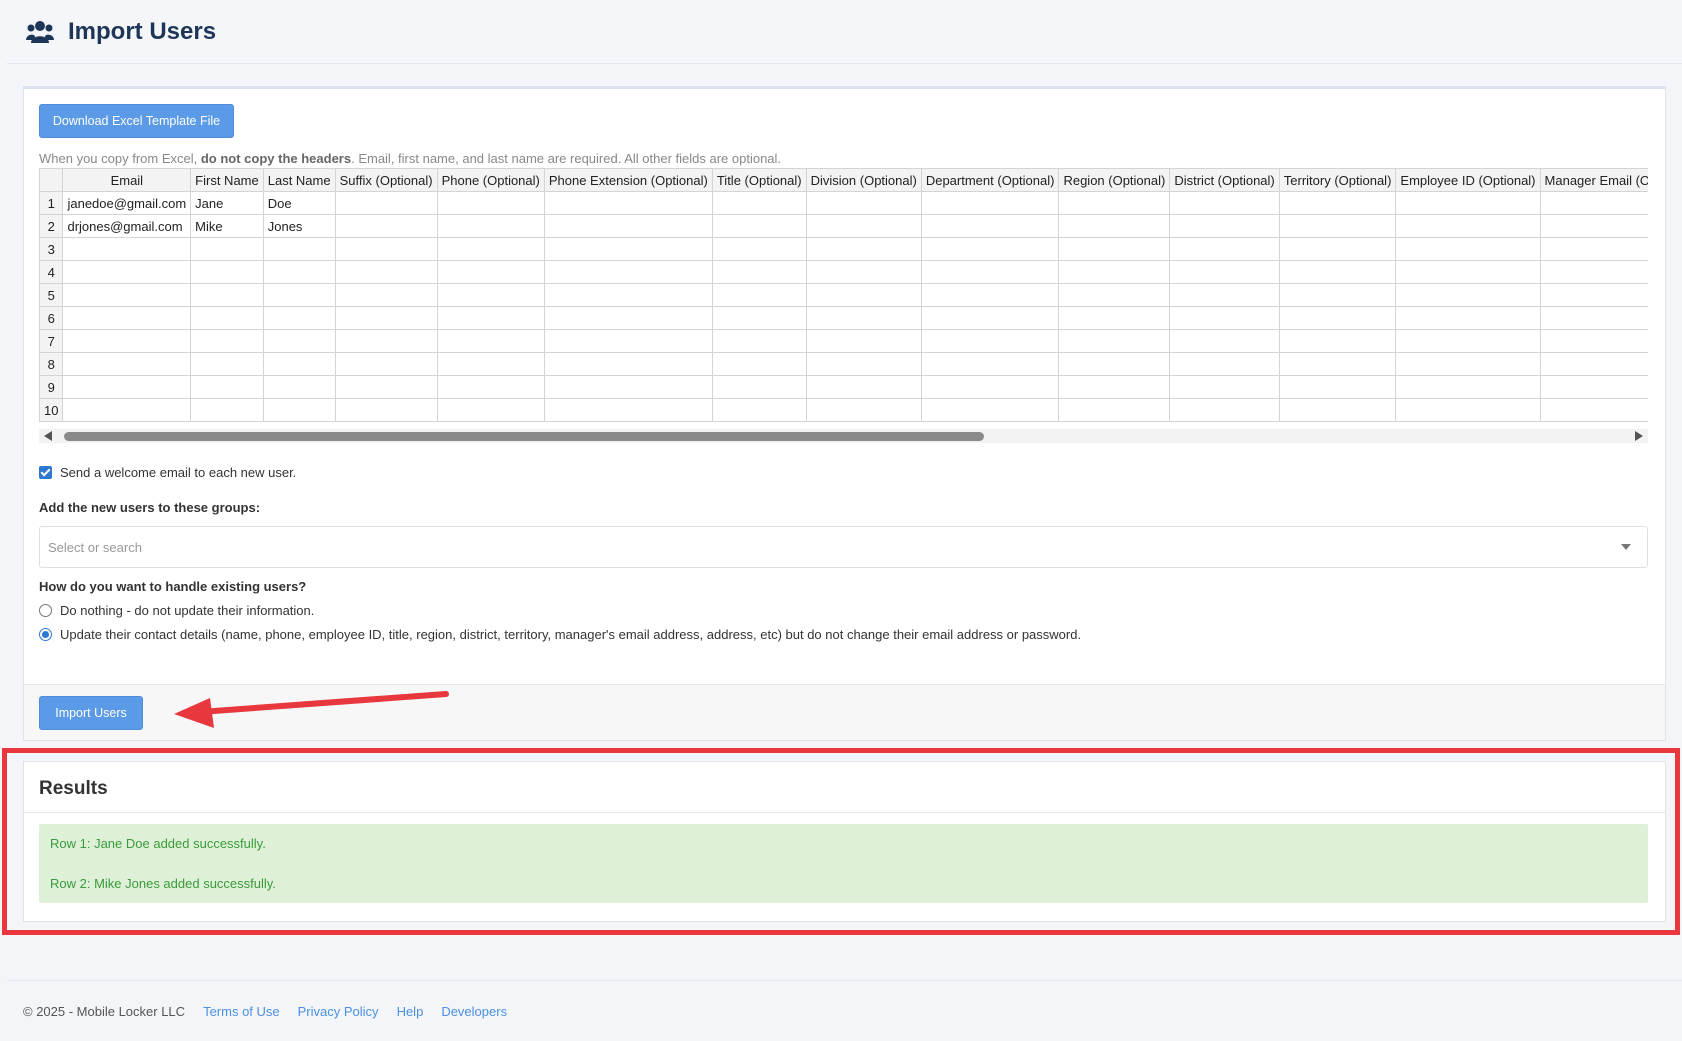 This screenshot has width=1682, height=1041. What do you see at coordinates (299, 226) in the screenshot?
I see `grid-cell: Jones` at bounding box center [299, 226].